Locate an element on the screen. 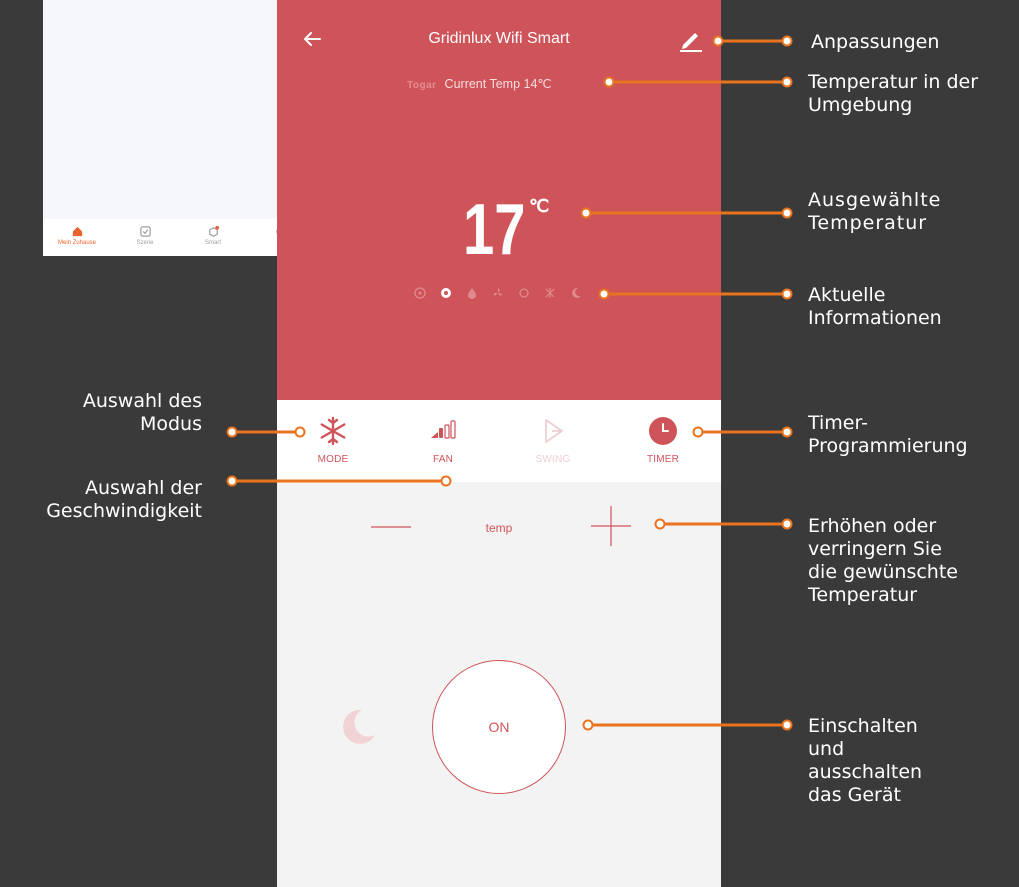 This screenshot has width=1019, height=887. mode-label: MODE is located at coordinates (333, 459).